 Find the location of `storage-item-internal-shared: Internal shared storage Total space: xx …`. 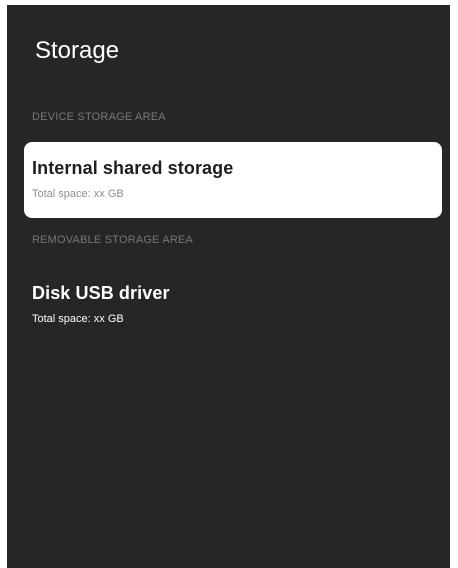

storage-item-internal-shared: Internal shared storage Total space: xx … is located at coordinates (233, 180).